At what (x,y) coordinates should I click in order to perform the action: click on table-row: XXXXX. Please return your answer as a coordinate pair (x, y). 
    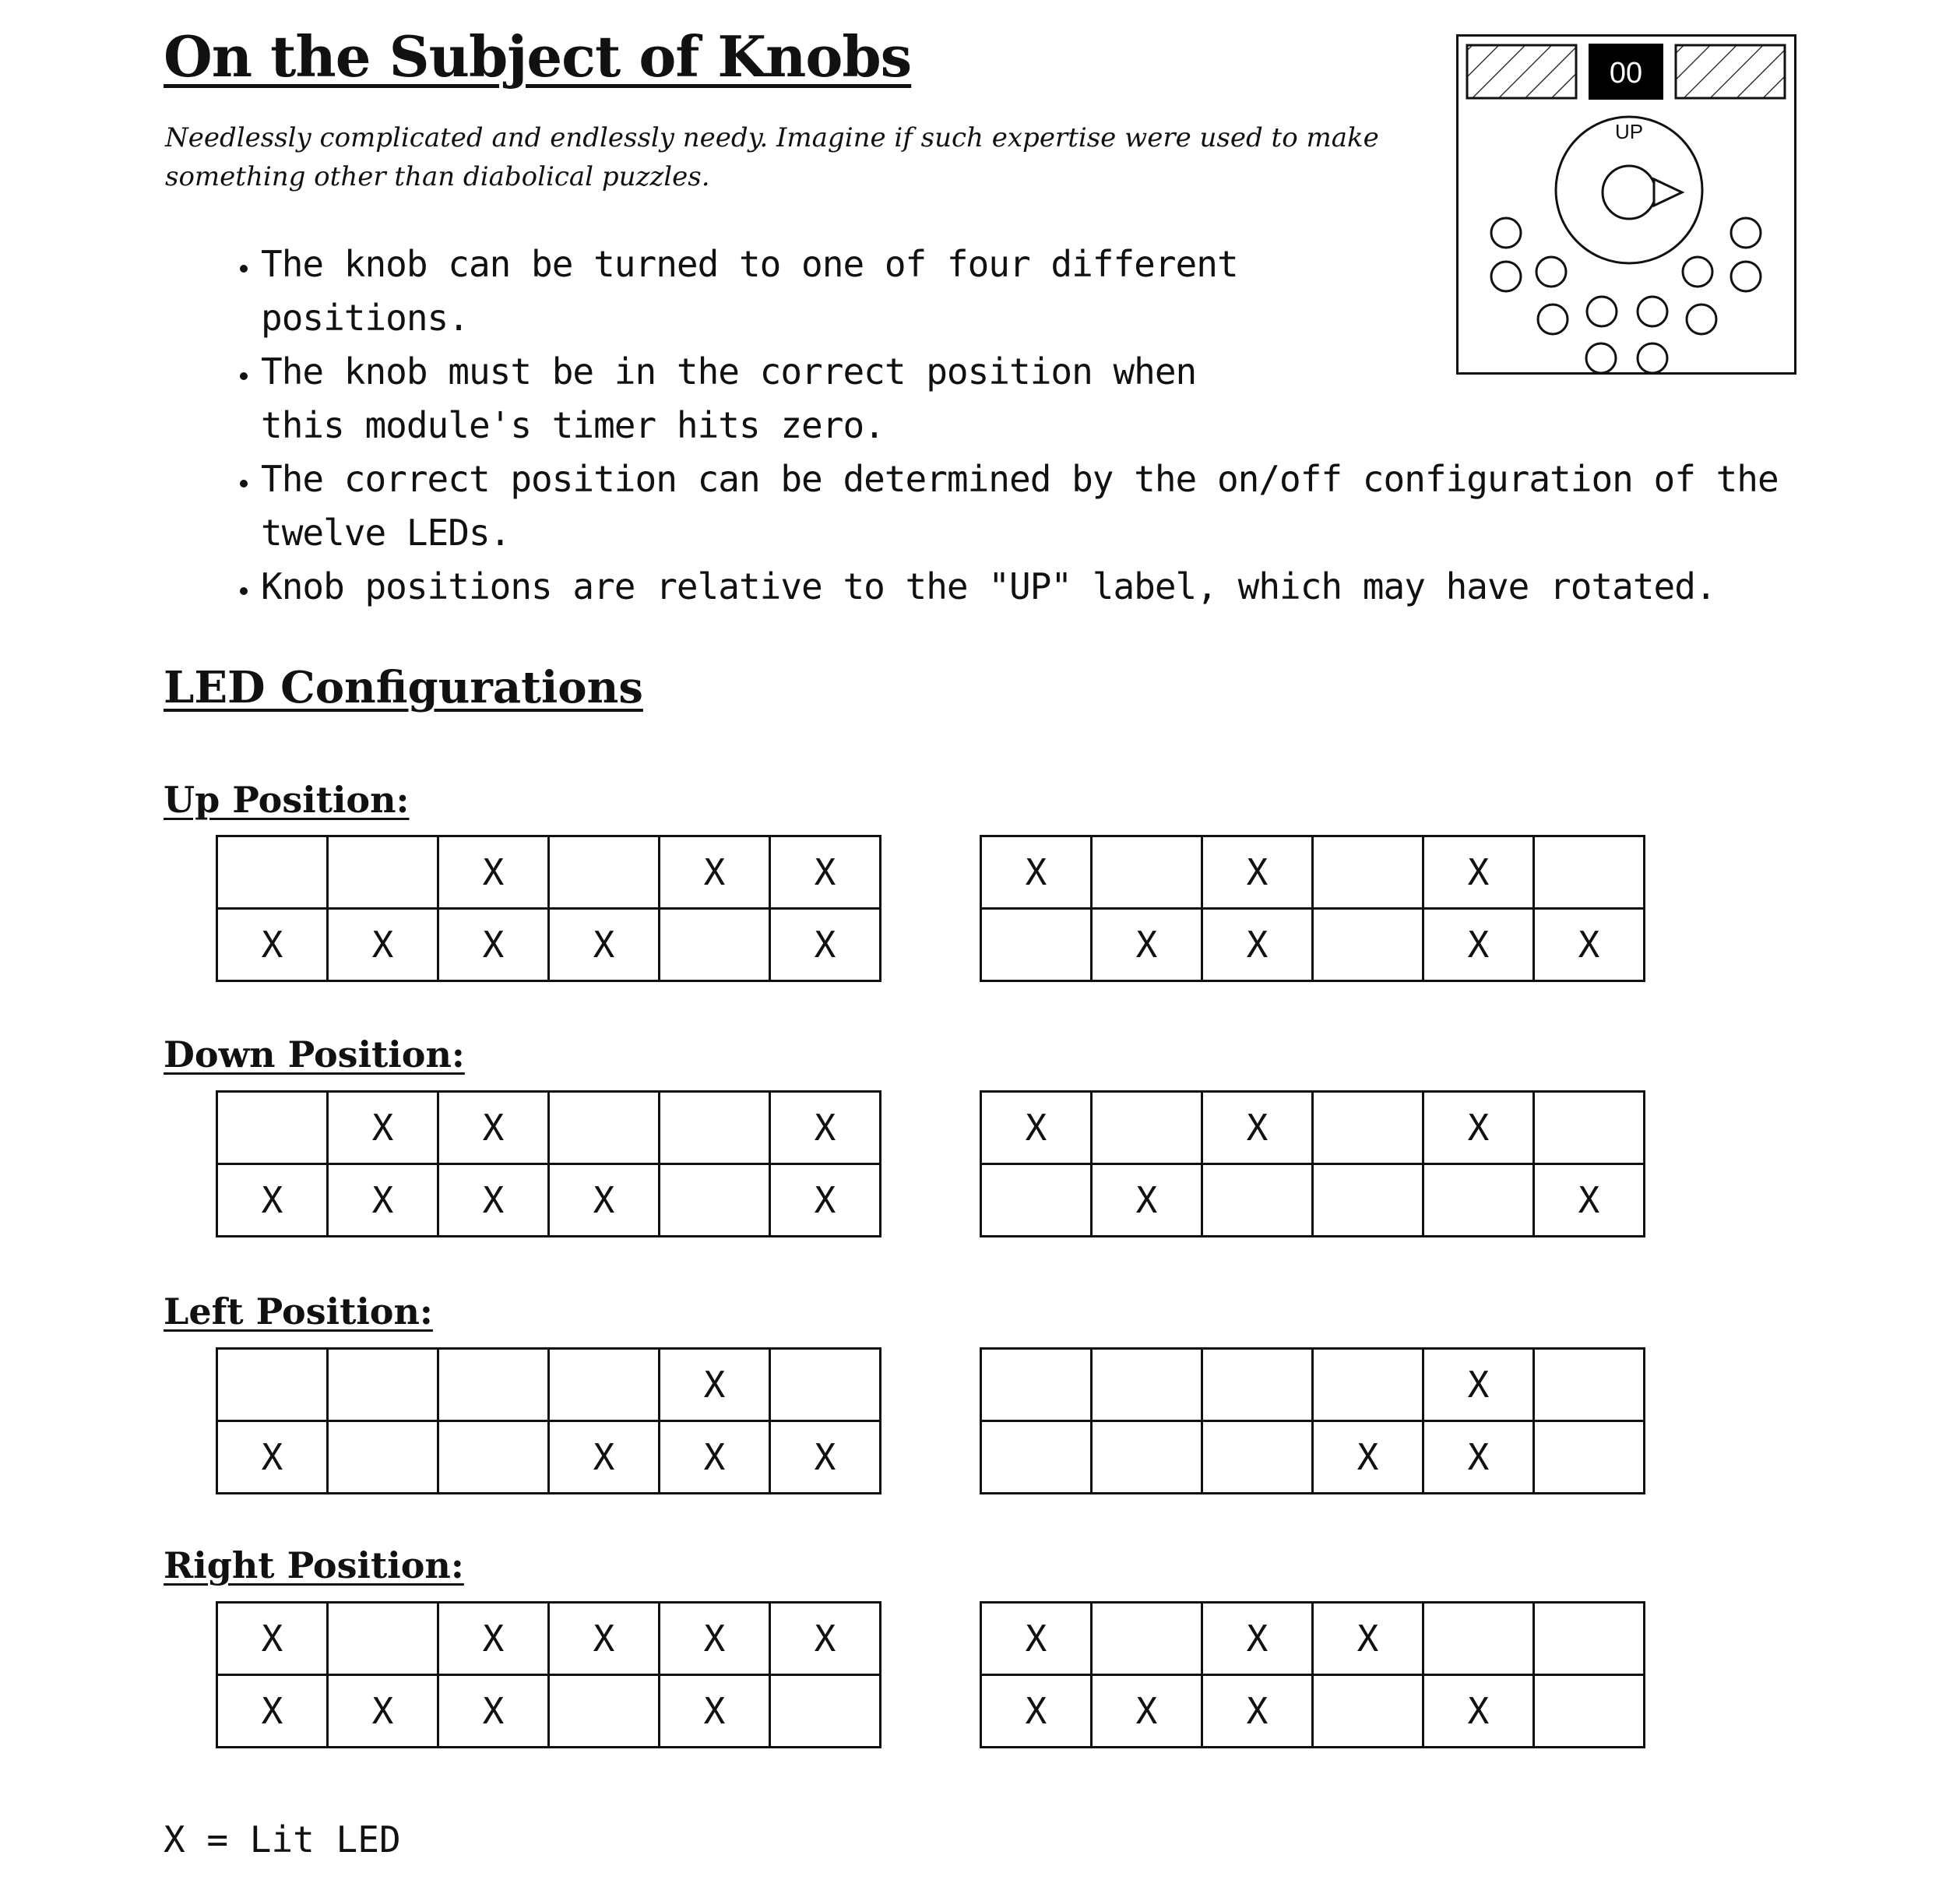
    Looking at the image, I should click on (548, 1200).